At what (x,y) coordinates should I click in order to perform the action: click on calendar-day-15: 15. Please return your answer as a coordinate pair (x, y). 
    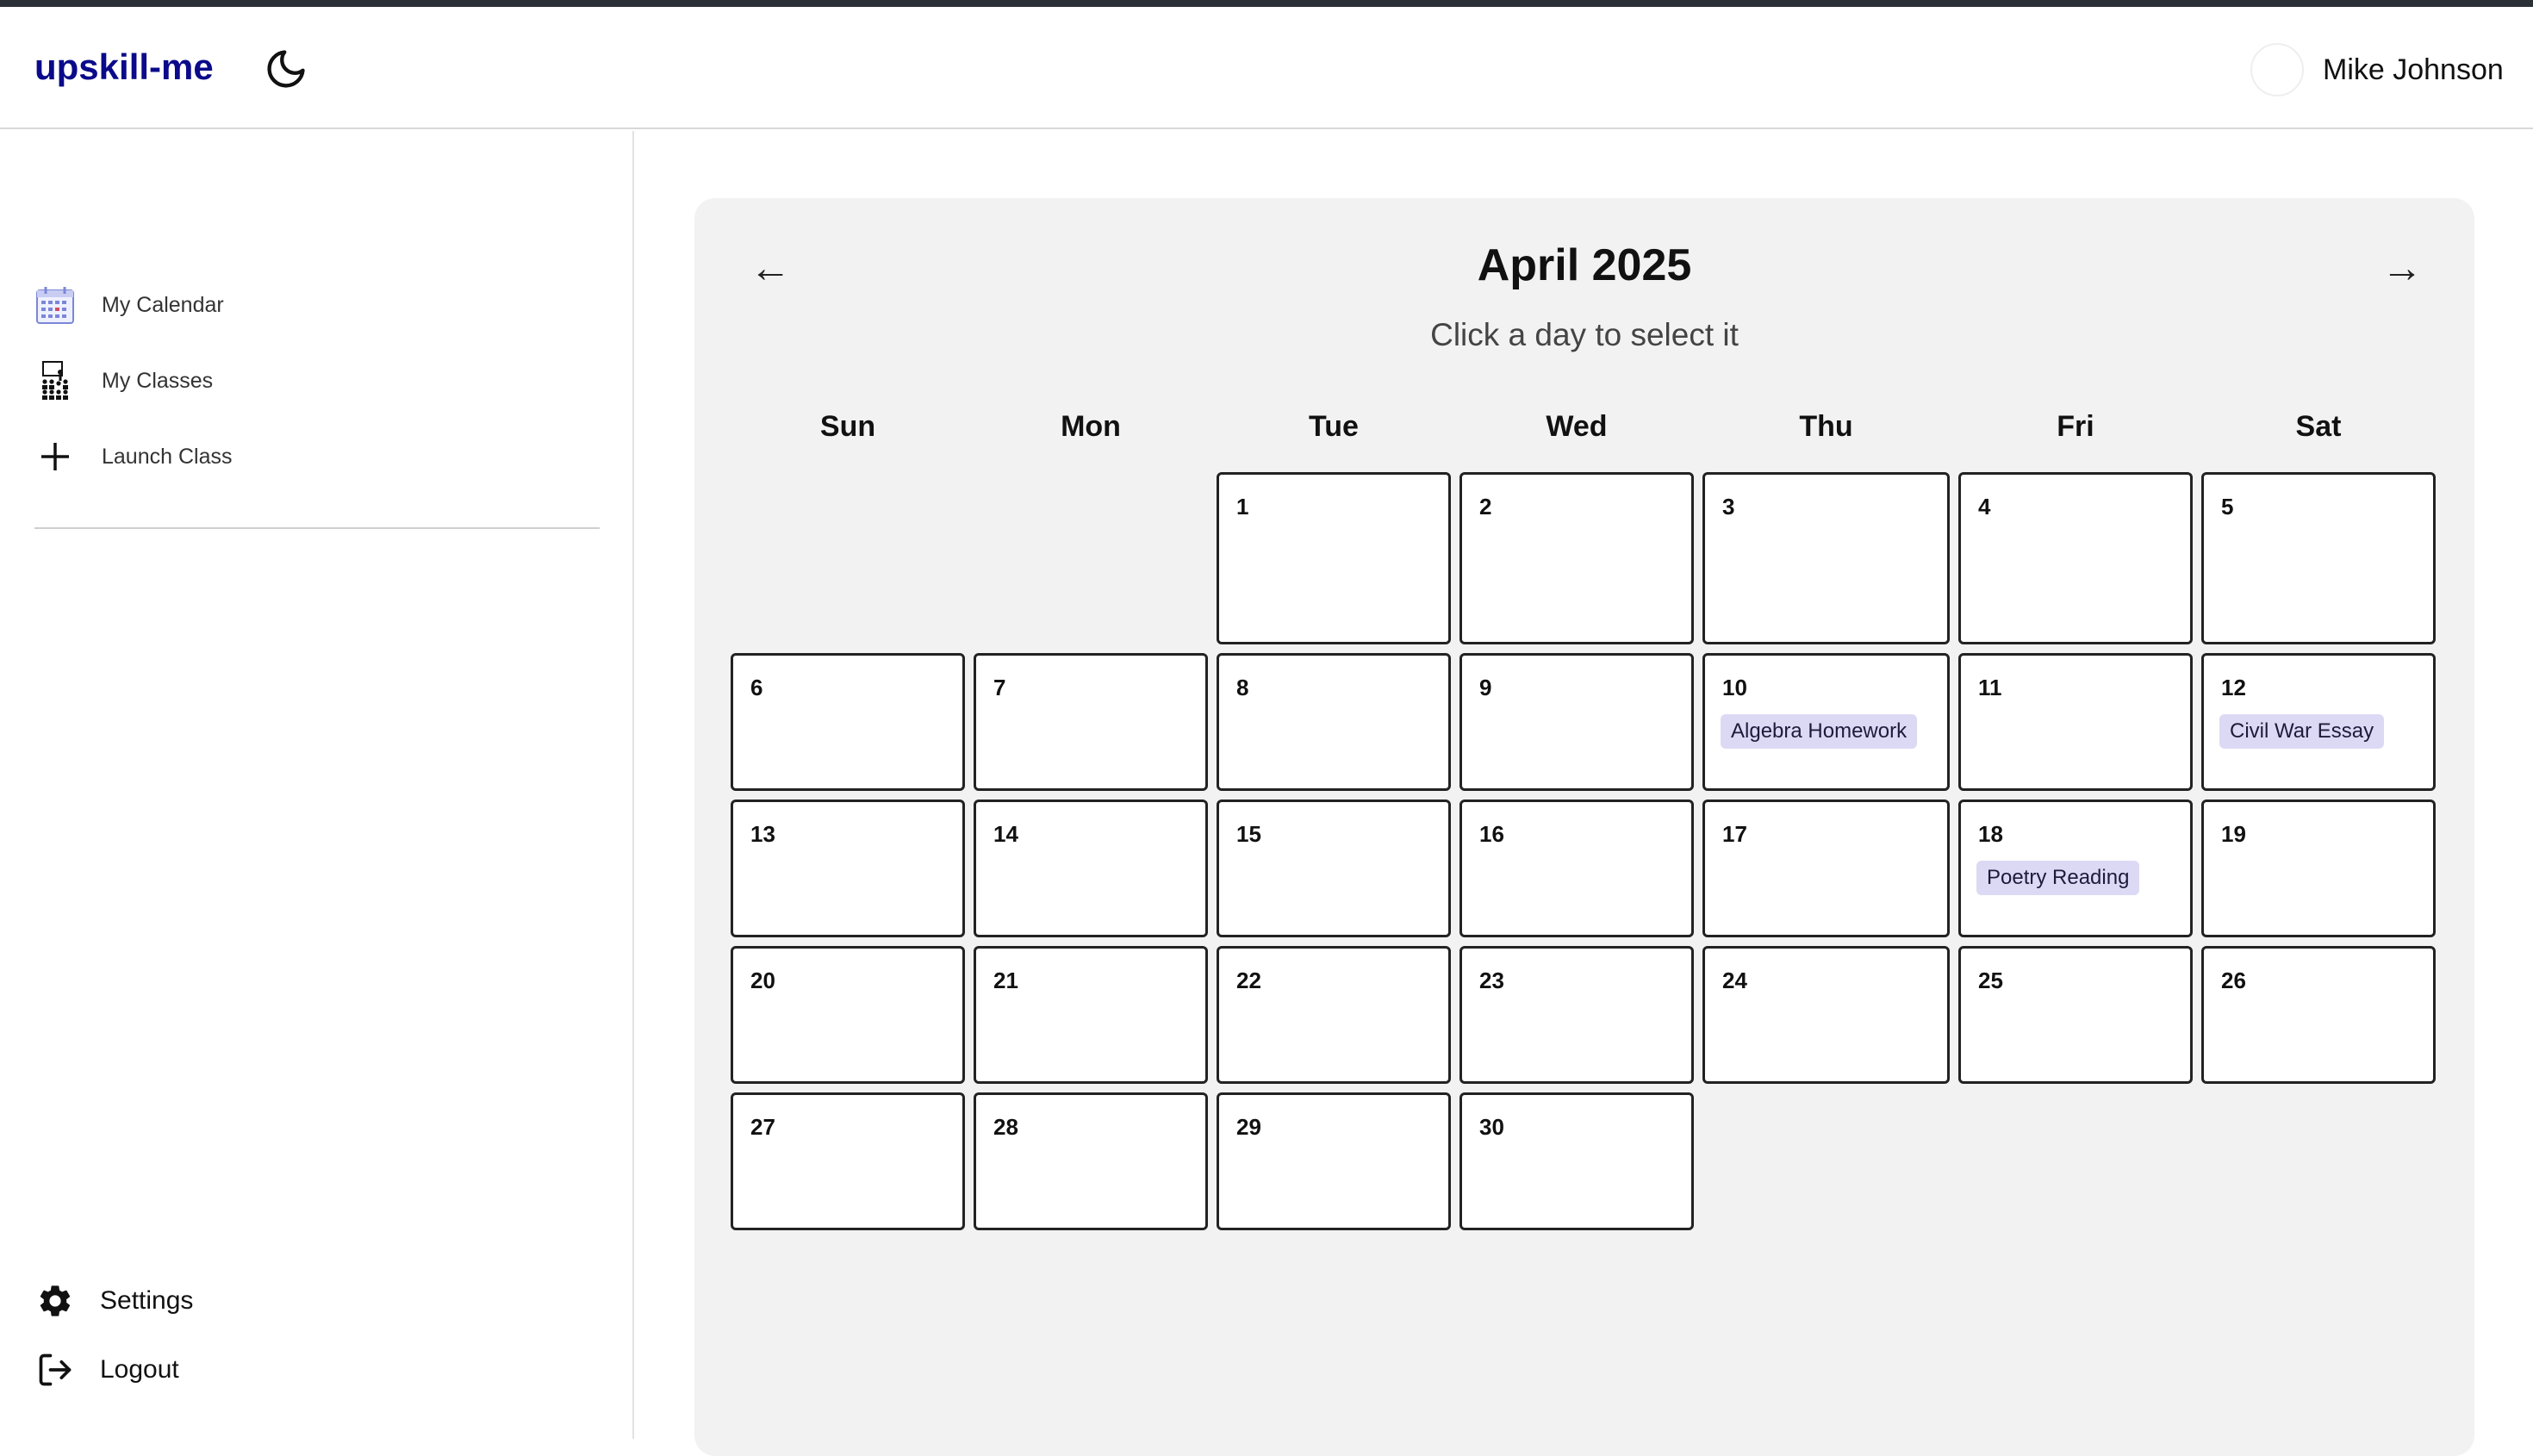
    Looking at the image, I should click on (1334, 869).